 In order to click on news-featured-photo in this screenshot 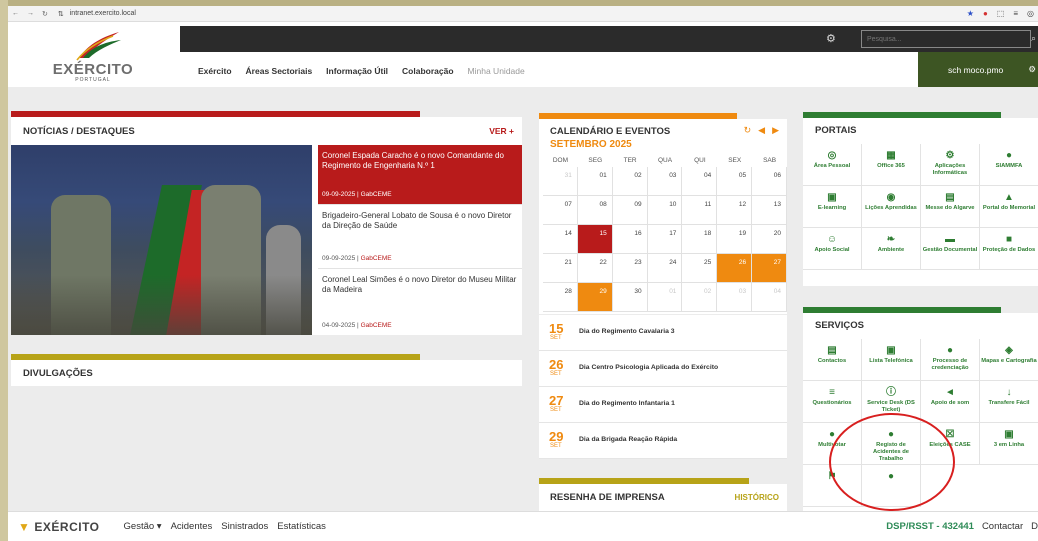, I will do `click(161, 240)`.